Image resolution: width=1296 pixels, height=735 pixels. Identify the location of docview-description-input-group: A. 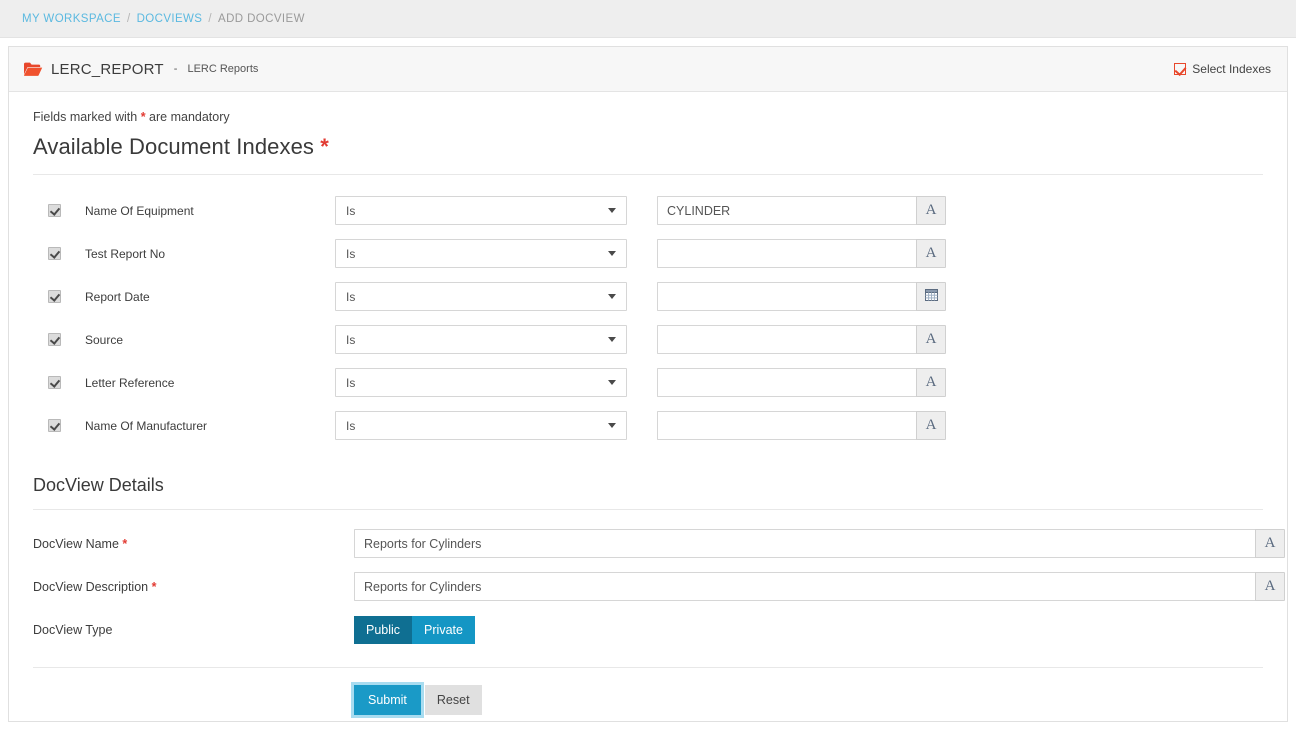
(819, 586).